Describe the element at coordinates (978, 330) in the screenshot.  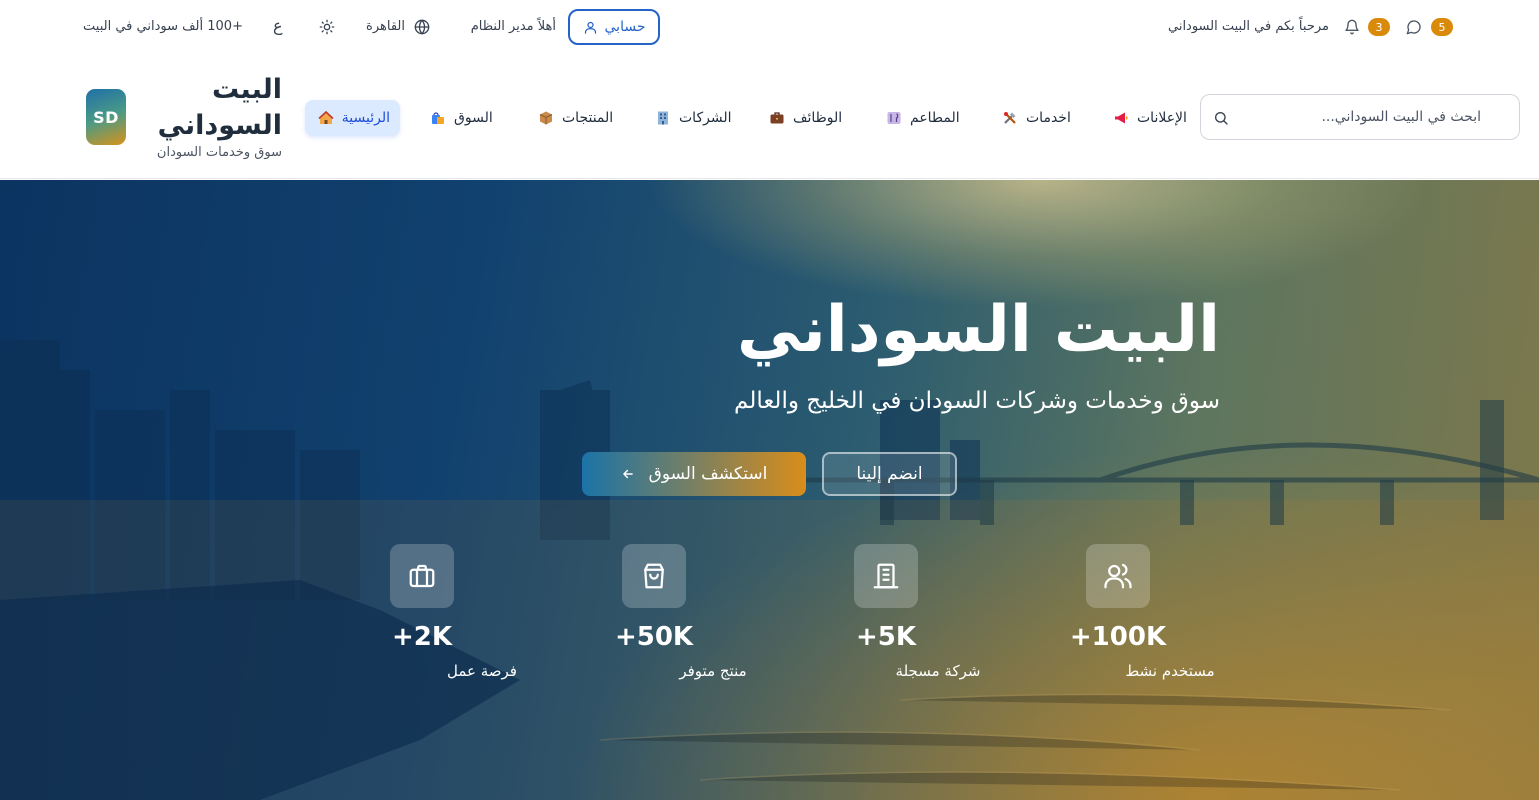
I see `hero-title: البيت السوداني` at that location.